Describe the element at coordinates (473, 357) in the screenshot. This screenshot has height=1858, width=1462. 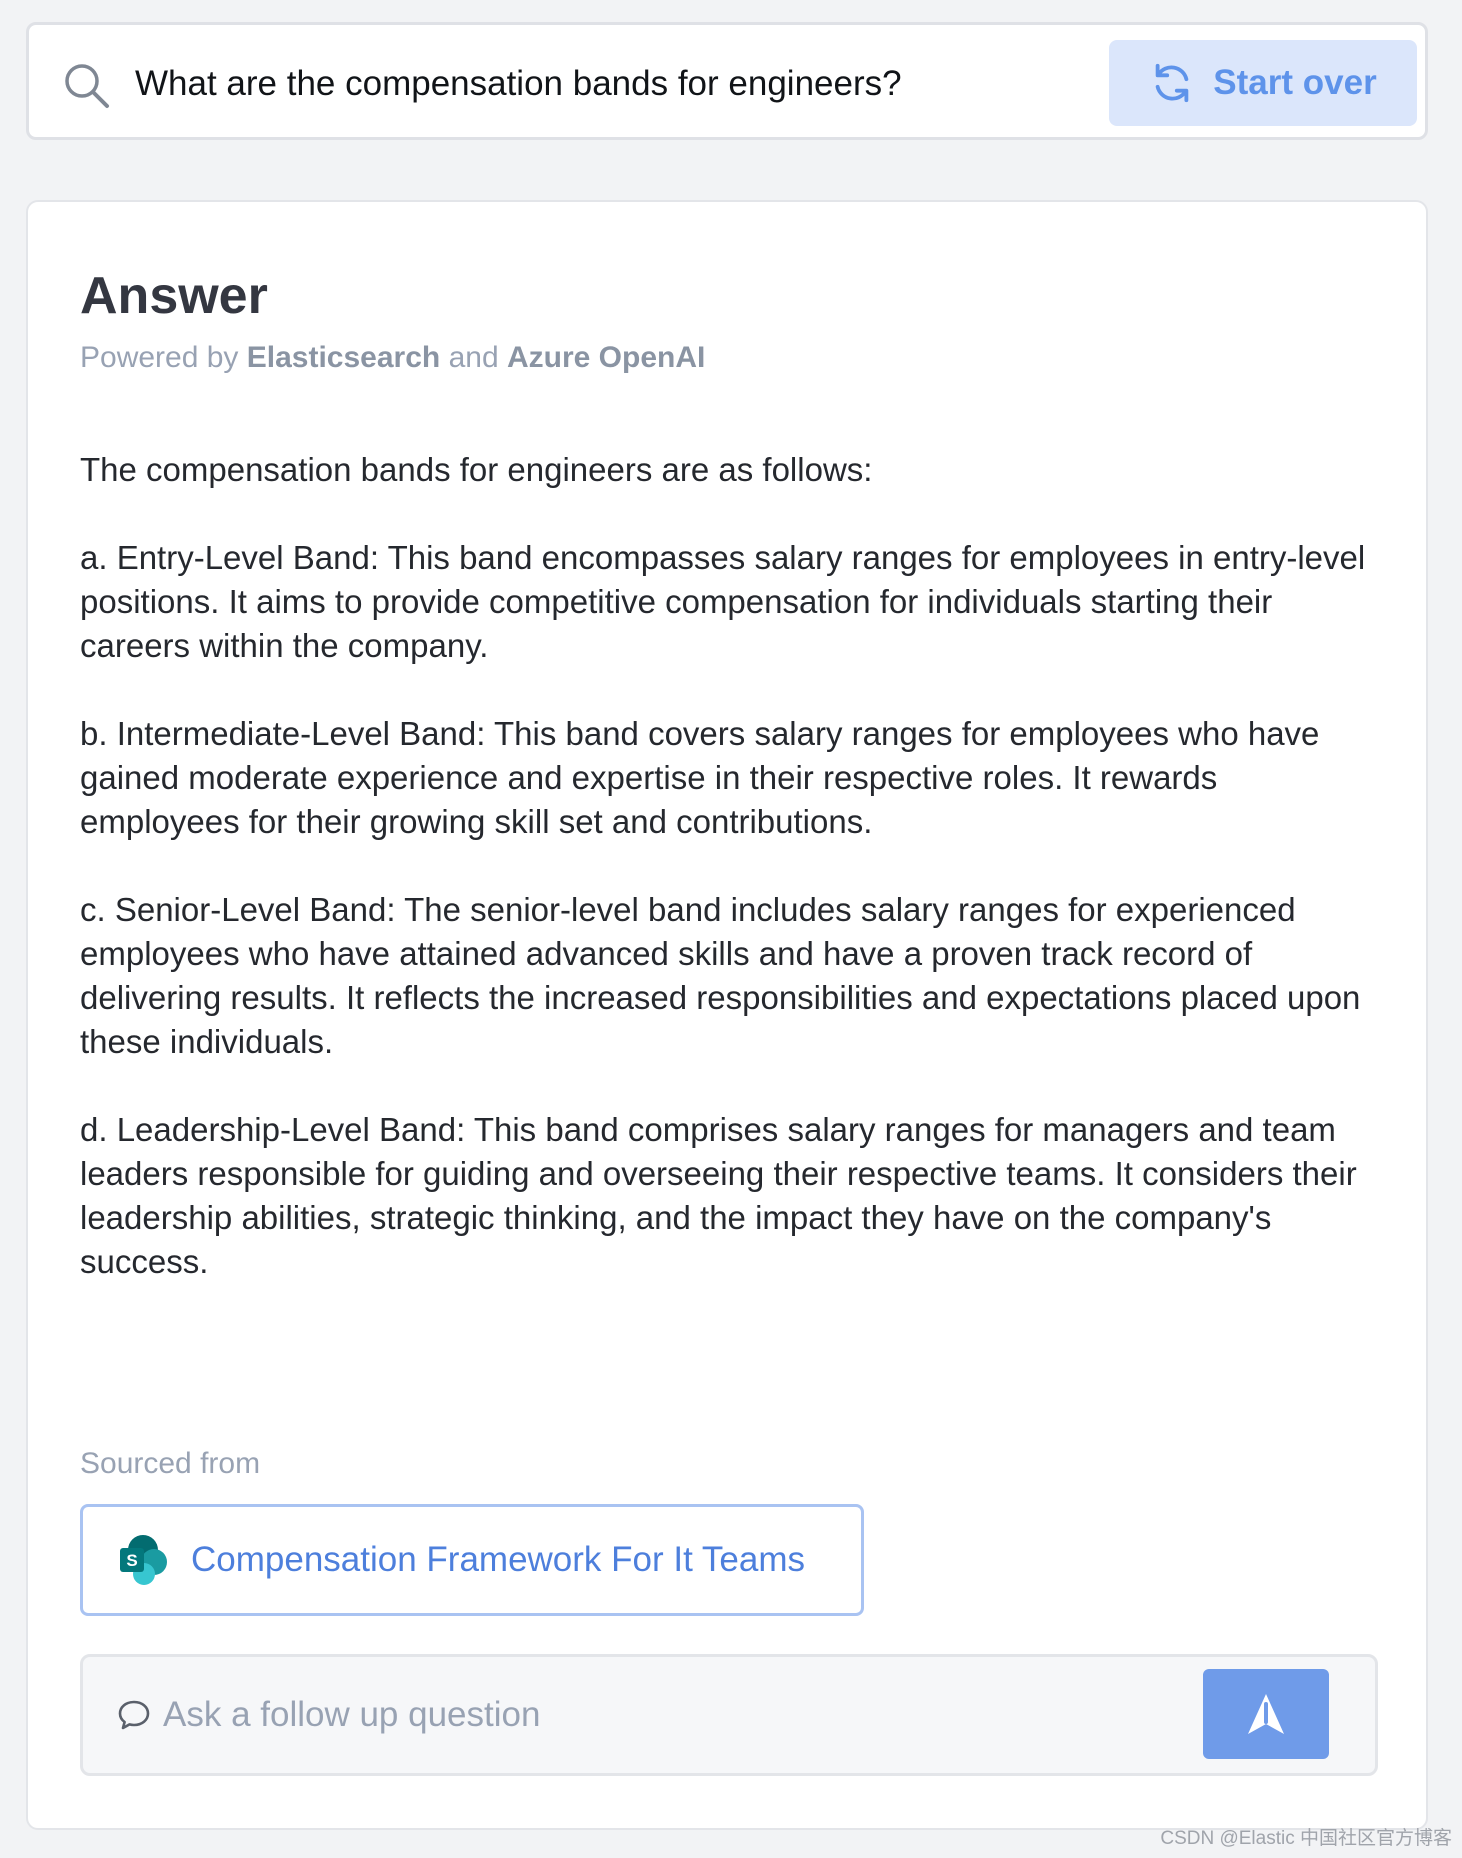
I see `powered-by-connector: and` at that location.